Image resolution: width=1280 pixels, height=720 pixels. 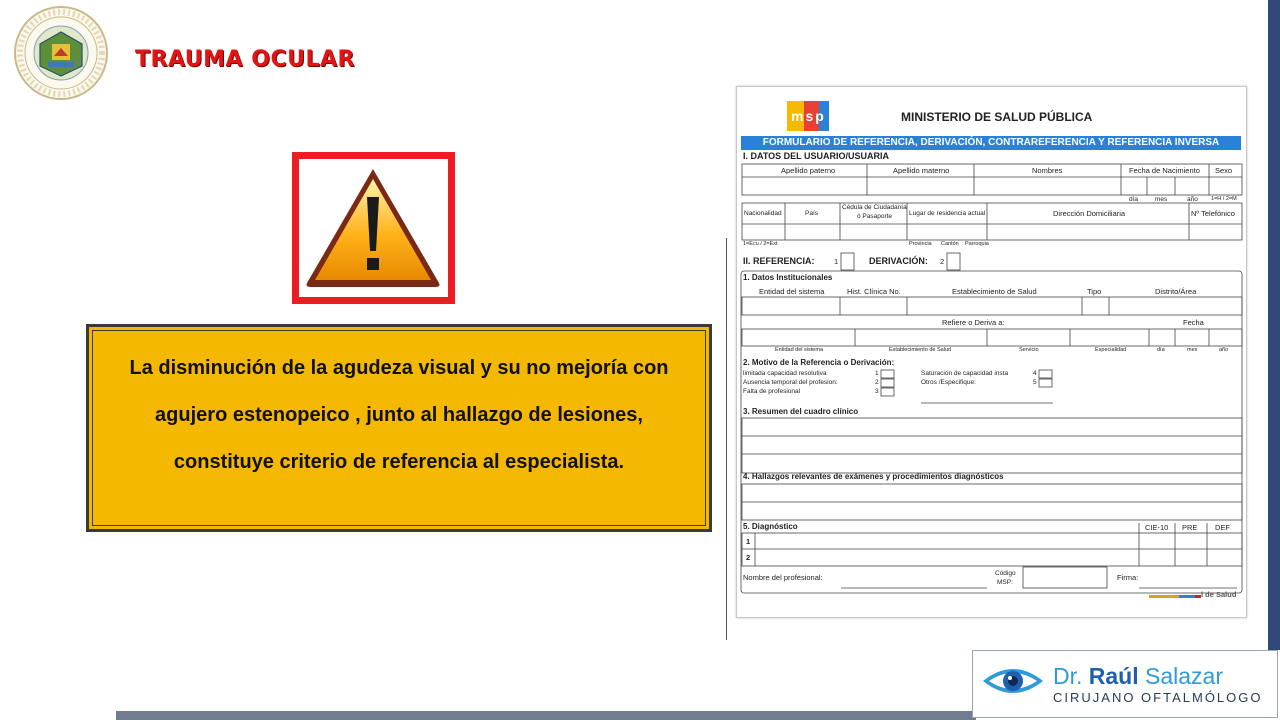 I want to click on h-canton: Cantón, so click(x=950, y=244).